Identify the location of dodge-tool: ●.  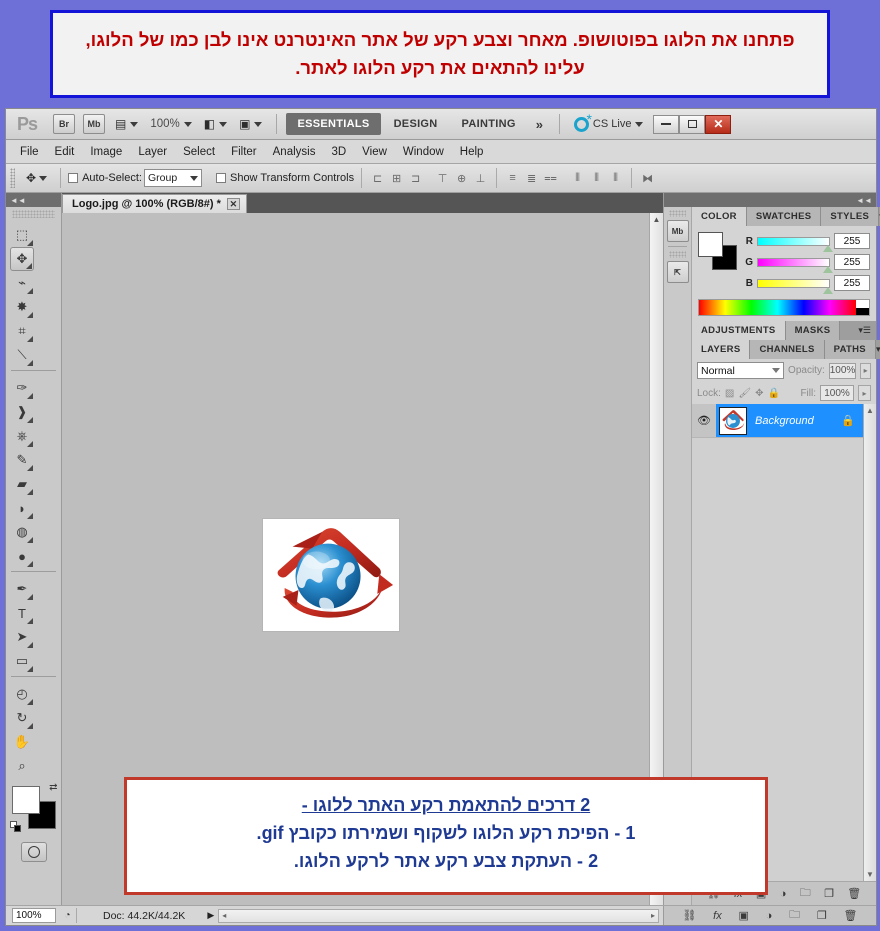
(22, 556).